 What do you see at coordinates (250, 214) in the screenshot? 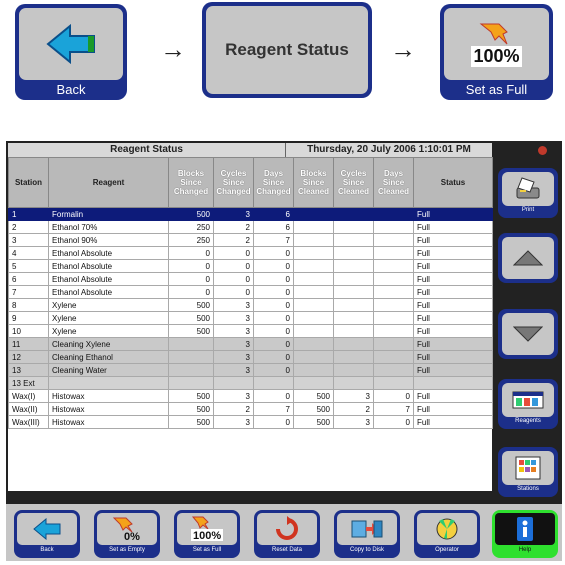
I see `table-row: 1 Formalin 500 3 6 Full` at bounding box center [250, 214].